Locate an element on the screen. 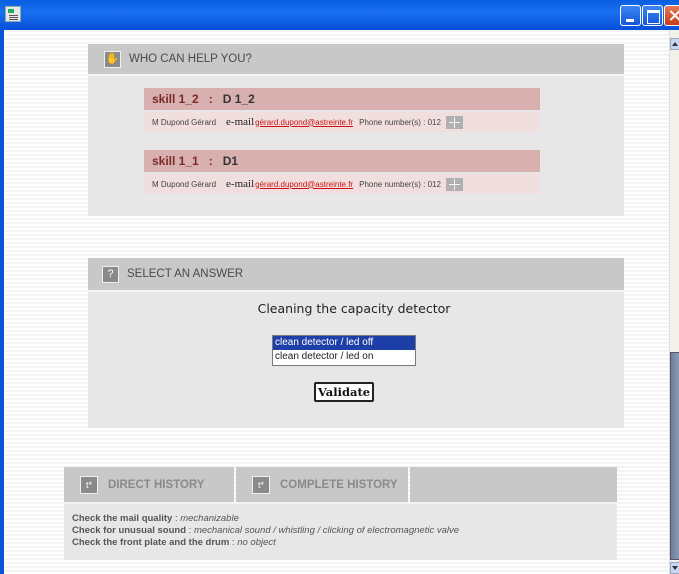 The height and width of the screenshot is (574, 679). hand-icon: ✋ is located at coordinates (112, 59).